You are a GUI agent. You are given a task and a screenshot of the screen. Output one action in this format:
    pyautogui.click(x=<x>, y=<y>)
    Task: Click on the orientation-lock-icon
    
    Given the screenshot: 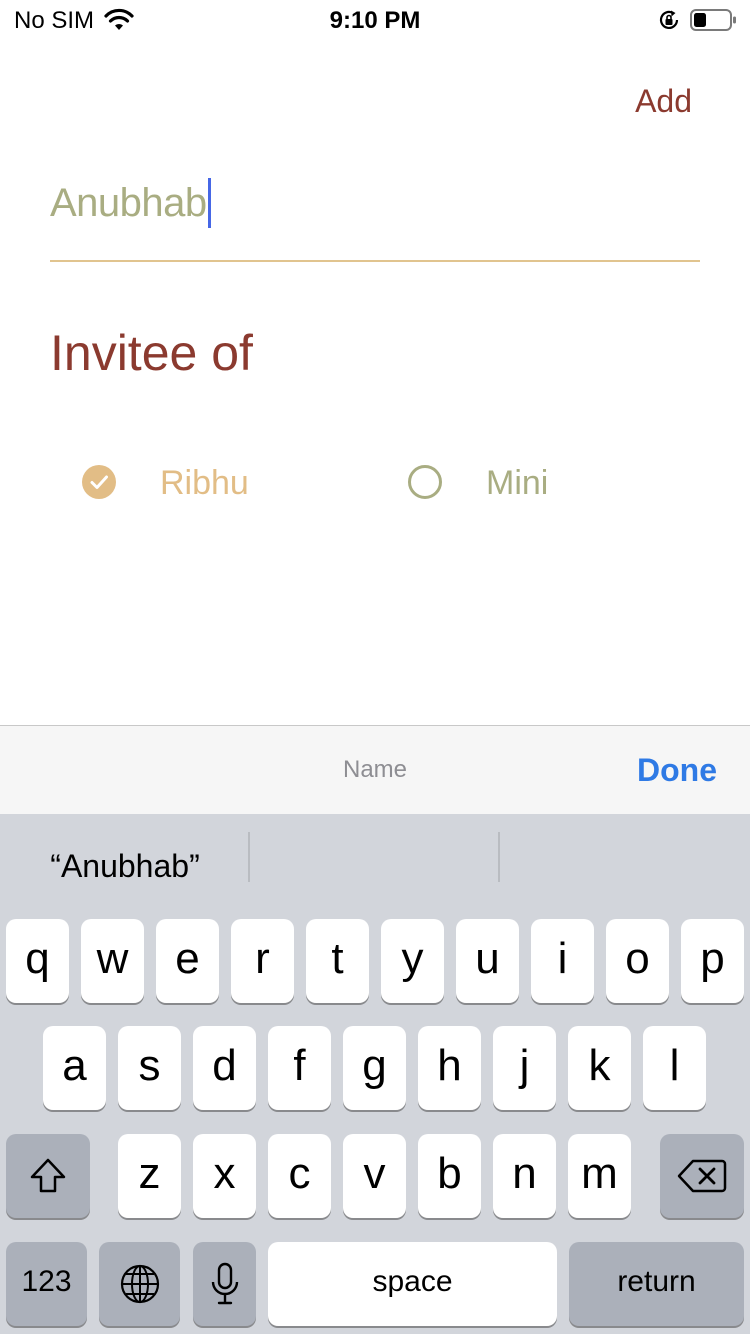 What is the action you would take?
    pyautogui.click(x=669, y=19)
    